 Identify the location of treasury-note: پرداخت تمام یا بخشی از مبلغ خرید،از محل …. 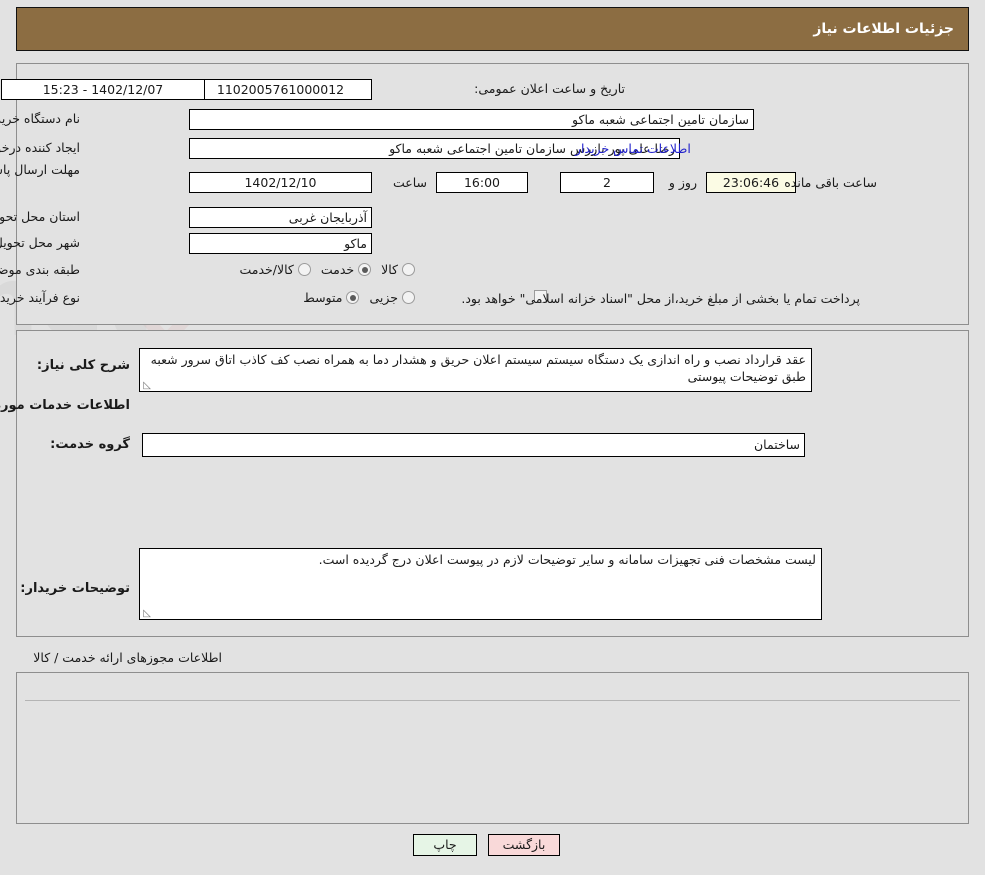
(660, 298).